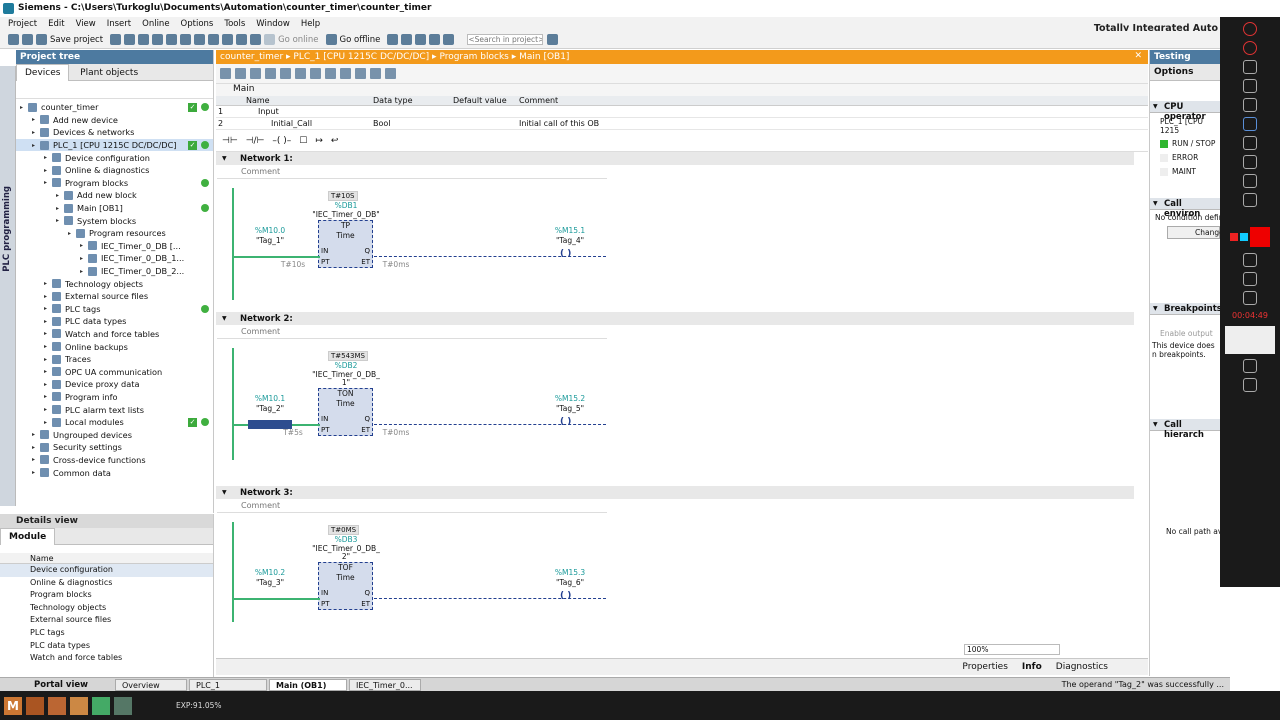 The height and width of the screenshot is (720, 1280). I want to click on menu-online: Online, so click(155, 24).